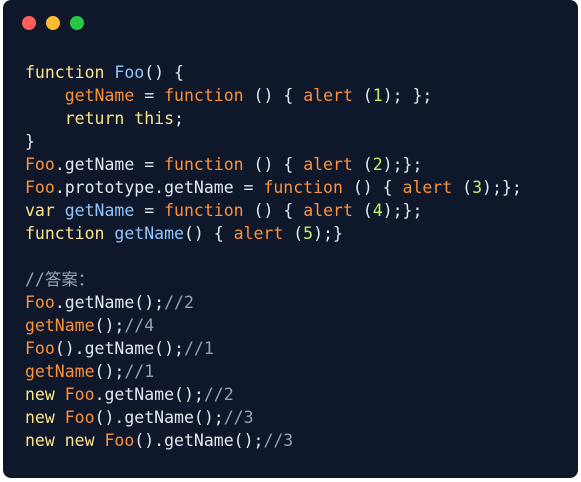  I want to click on code-line: Foo().getName();//1, so click(273, 348).